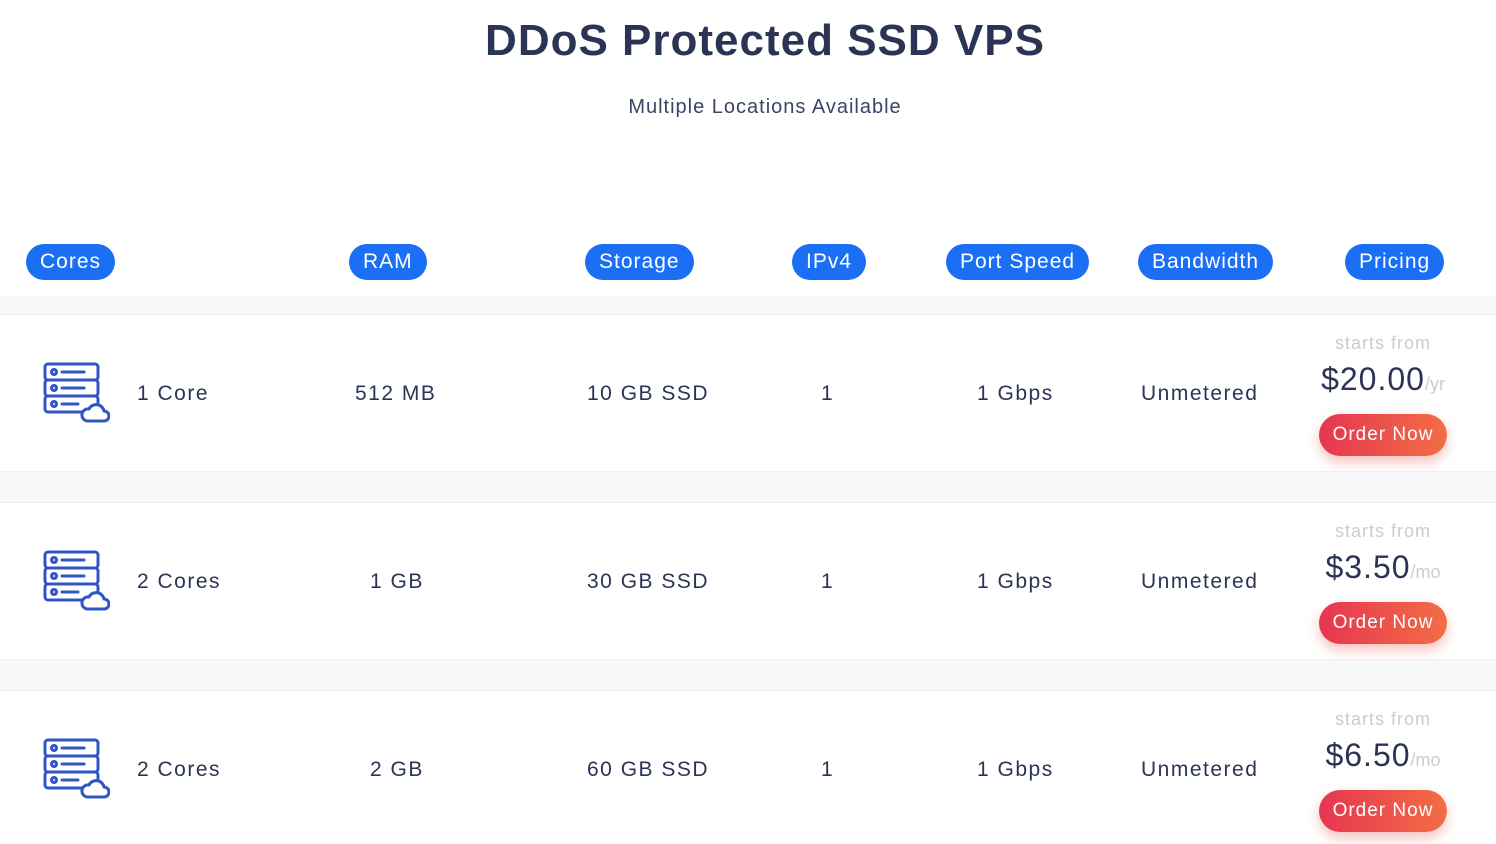  Describe the element at coordinates (397, 769) in the screenshot. I see `plan-ram: 2 GB` at that location.